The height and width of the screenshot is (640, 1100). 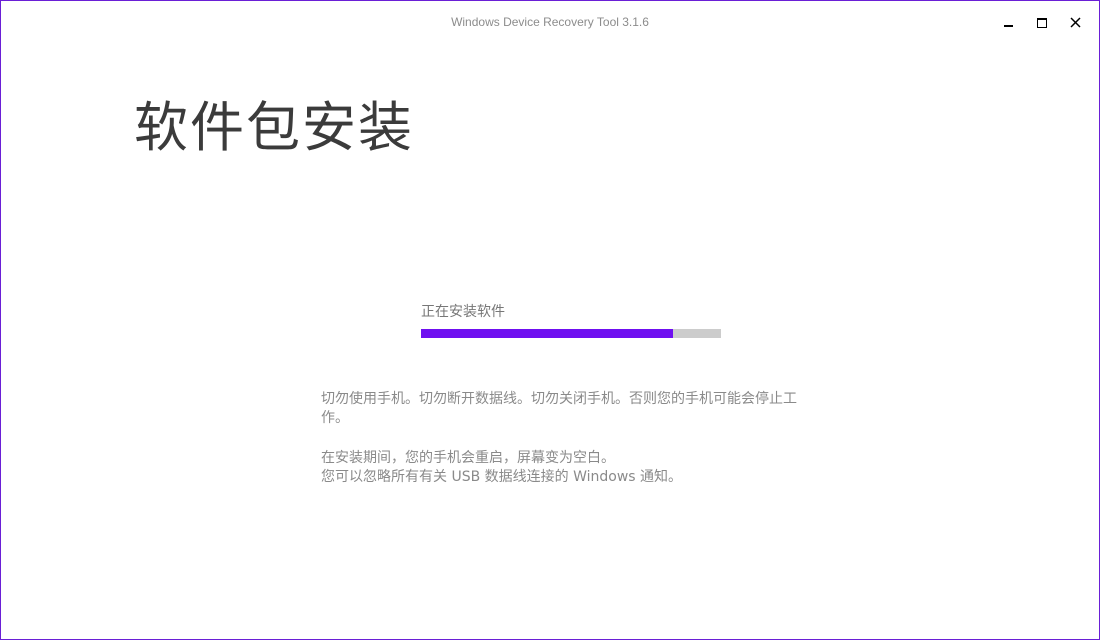 I want to click on maximize-icon, so click(x=1042, y=23).